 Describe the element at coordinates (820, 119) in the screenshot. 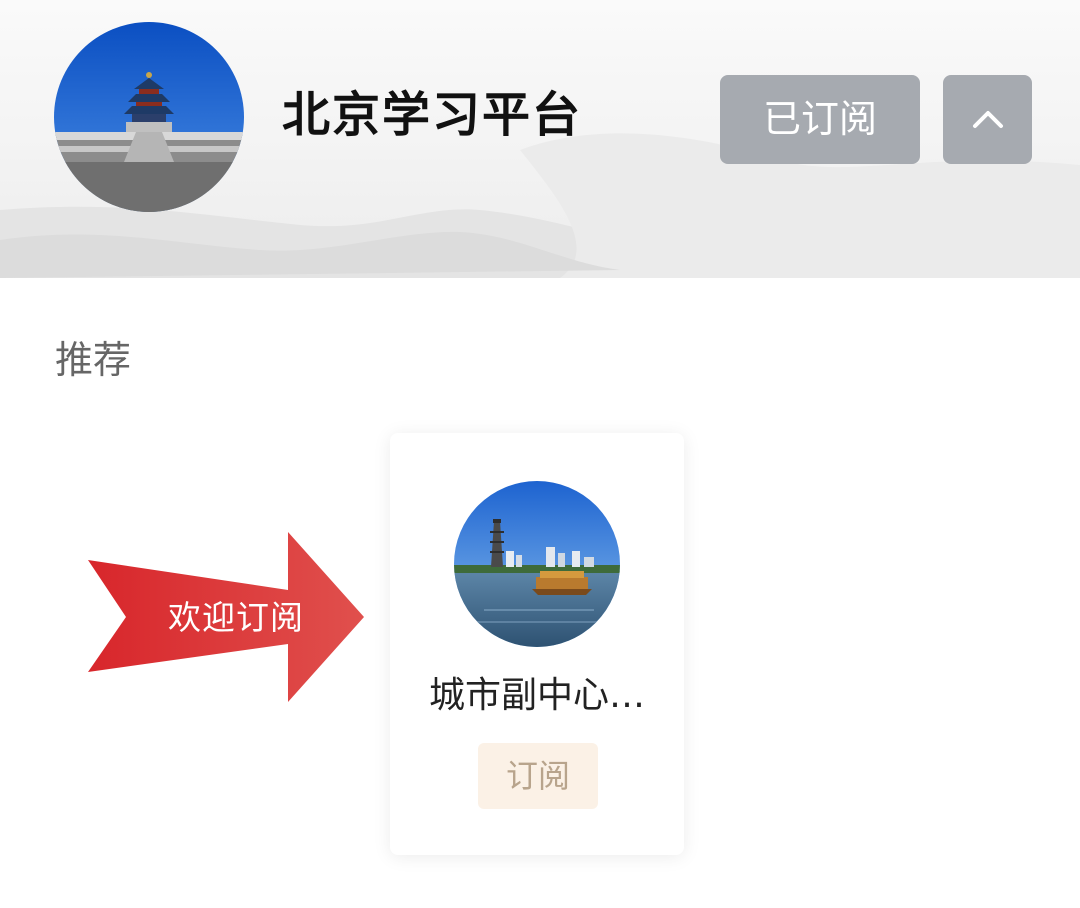

I see `subscribed-button: 已订阅` at that location.